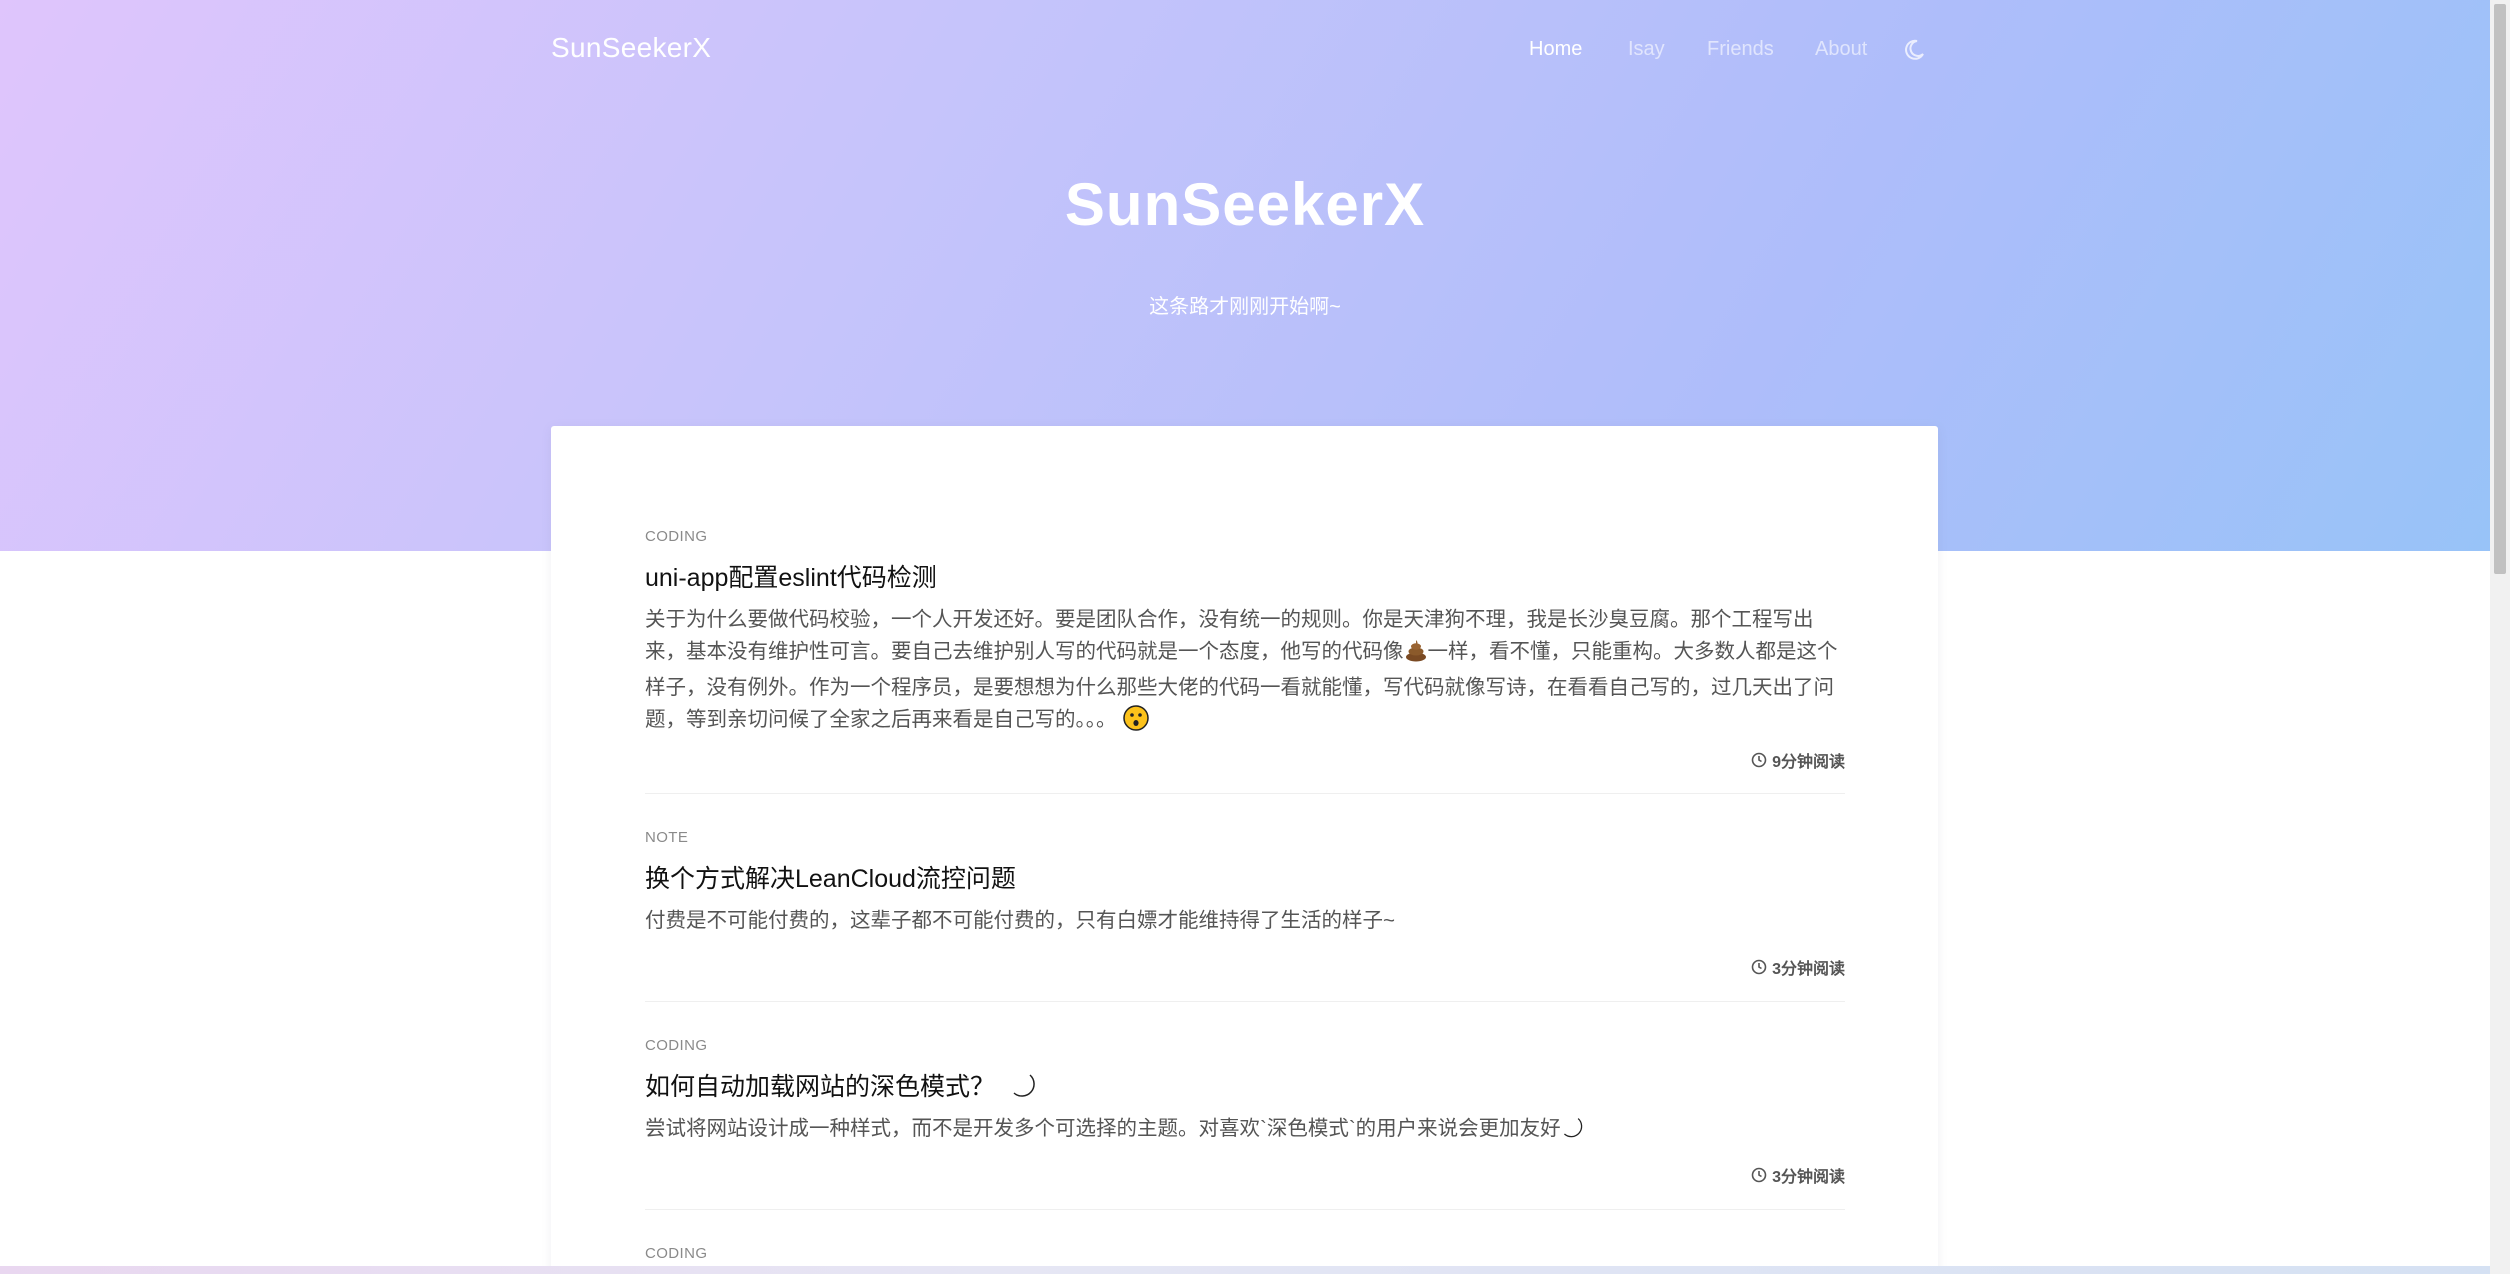 The height and width of the screenshot is (1274, 2510). What do you see at coordinates (1245, 50) in the screenshot?
I see `main-nav: Home Isay Friends About` at bounding box center [1245, 50].